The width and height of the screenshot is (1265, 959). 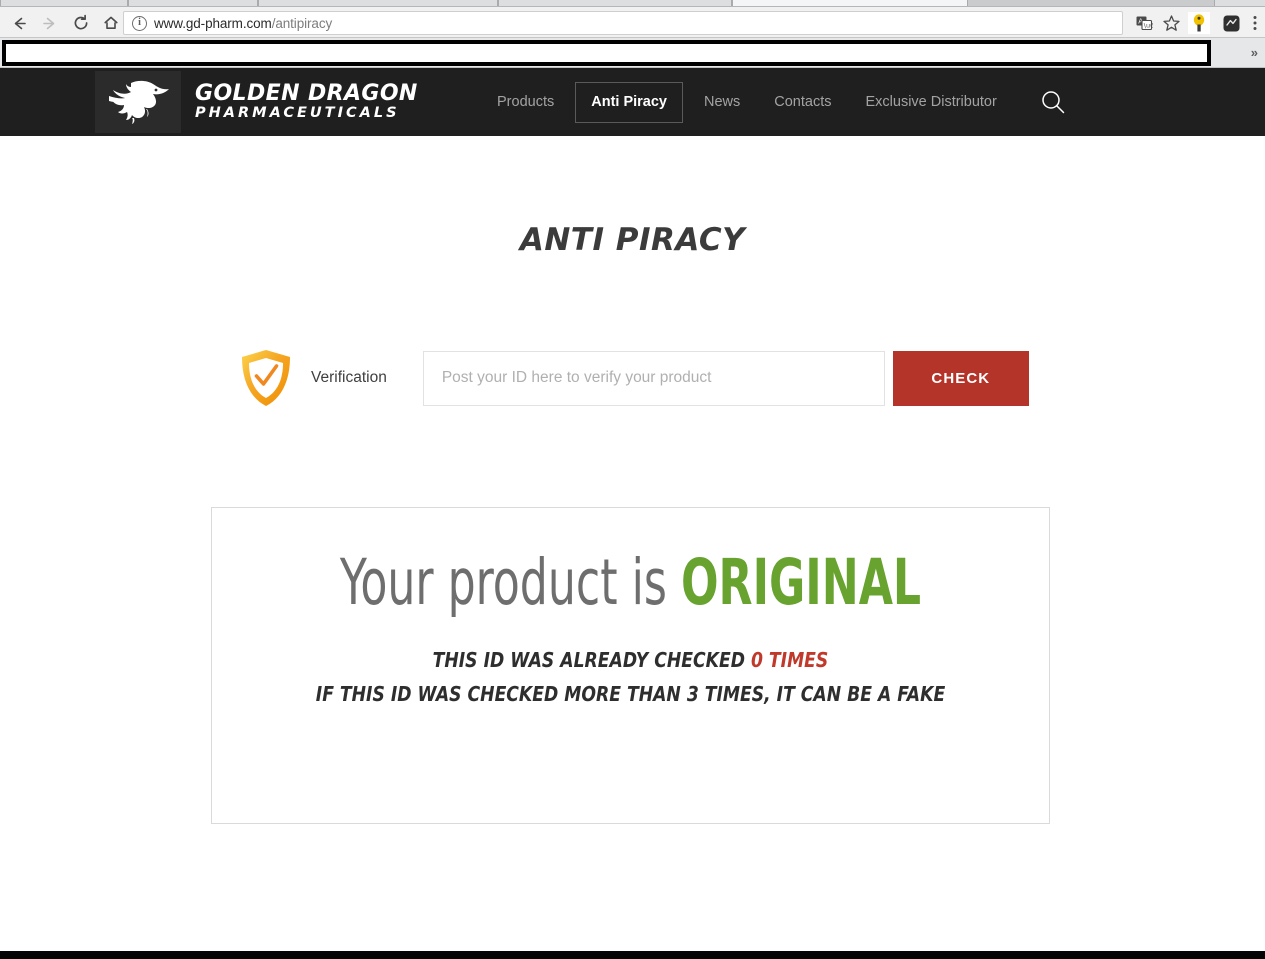 What do you see at coordinates (632, 240) in the screenshot?
I see `page-title: ANTI PIRACY` at bounding box center [632, 240].